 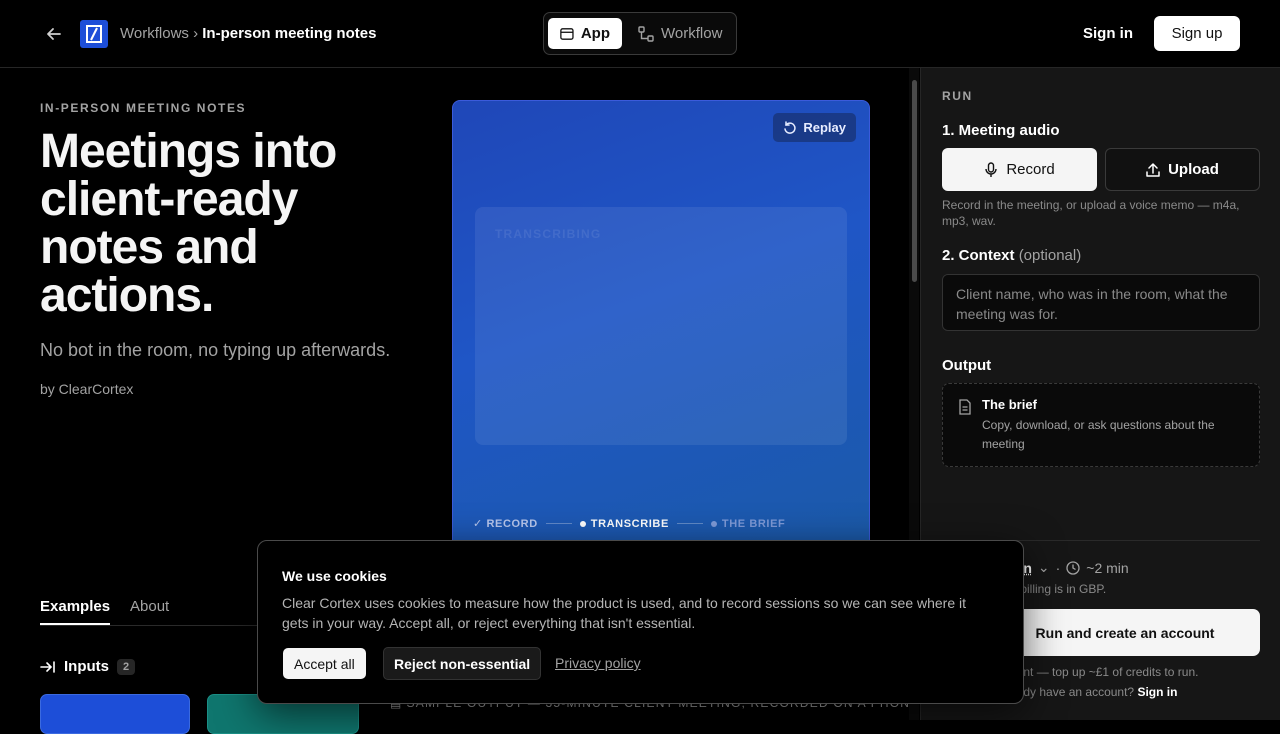 I want to click on chevron-down-icon: ⌄, so click(x=1044, y=567).